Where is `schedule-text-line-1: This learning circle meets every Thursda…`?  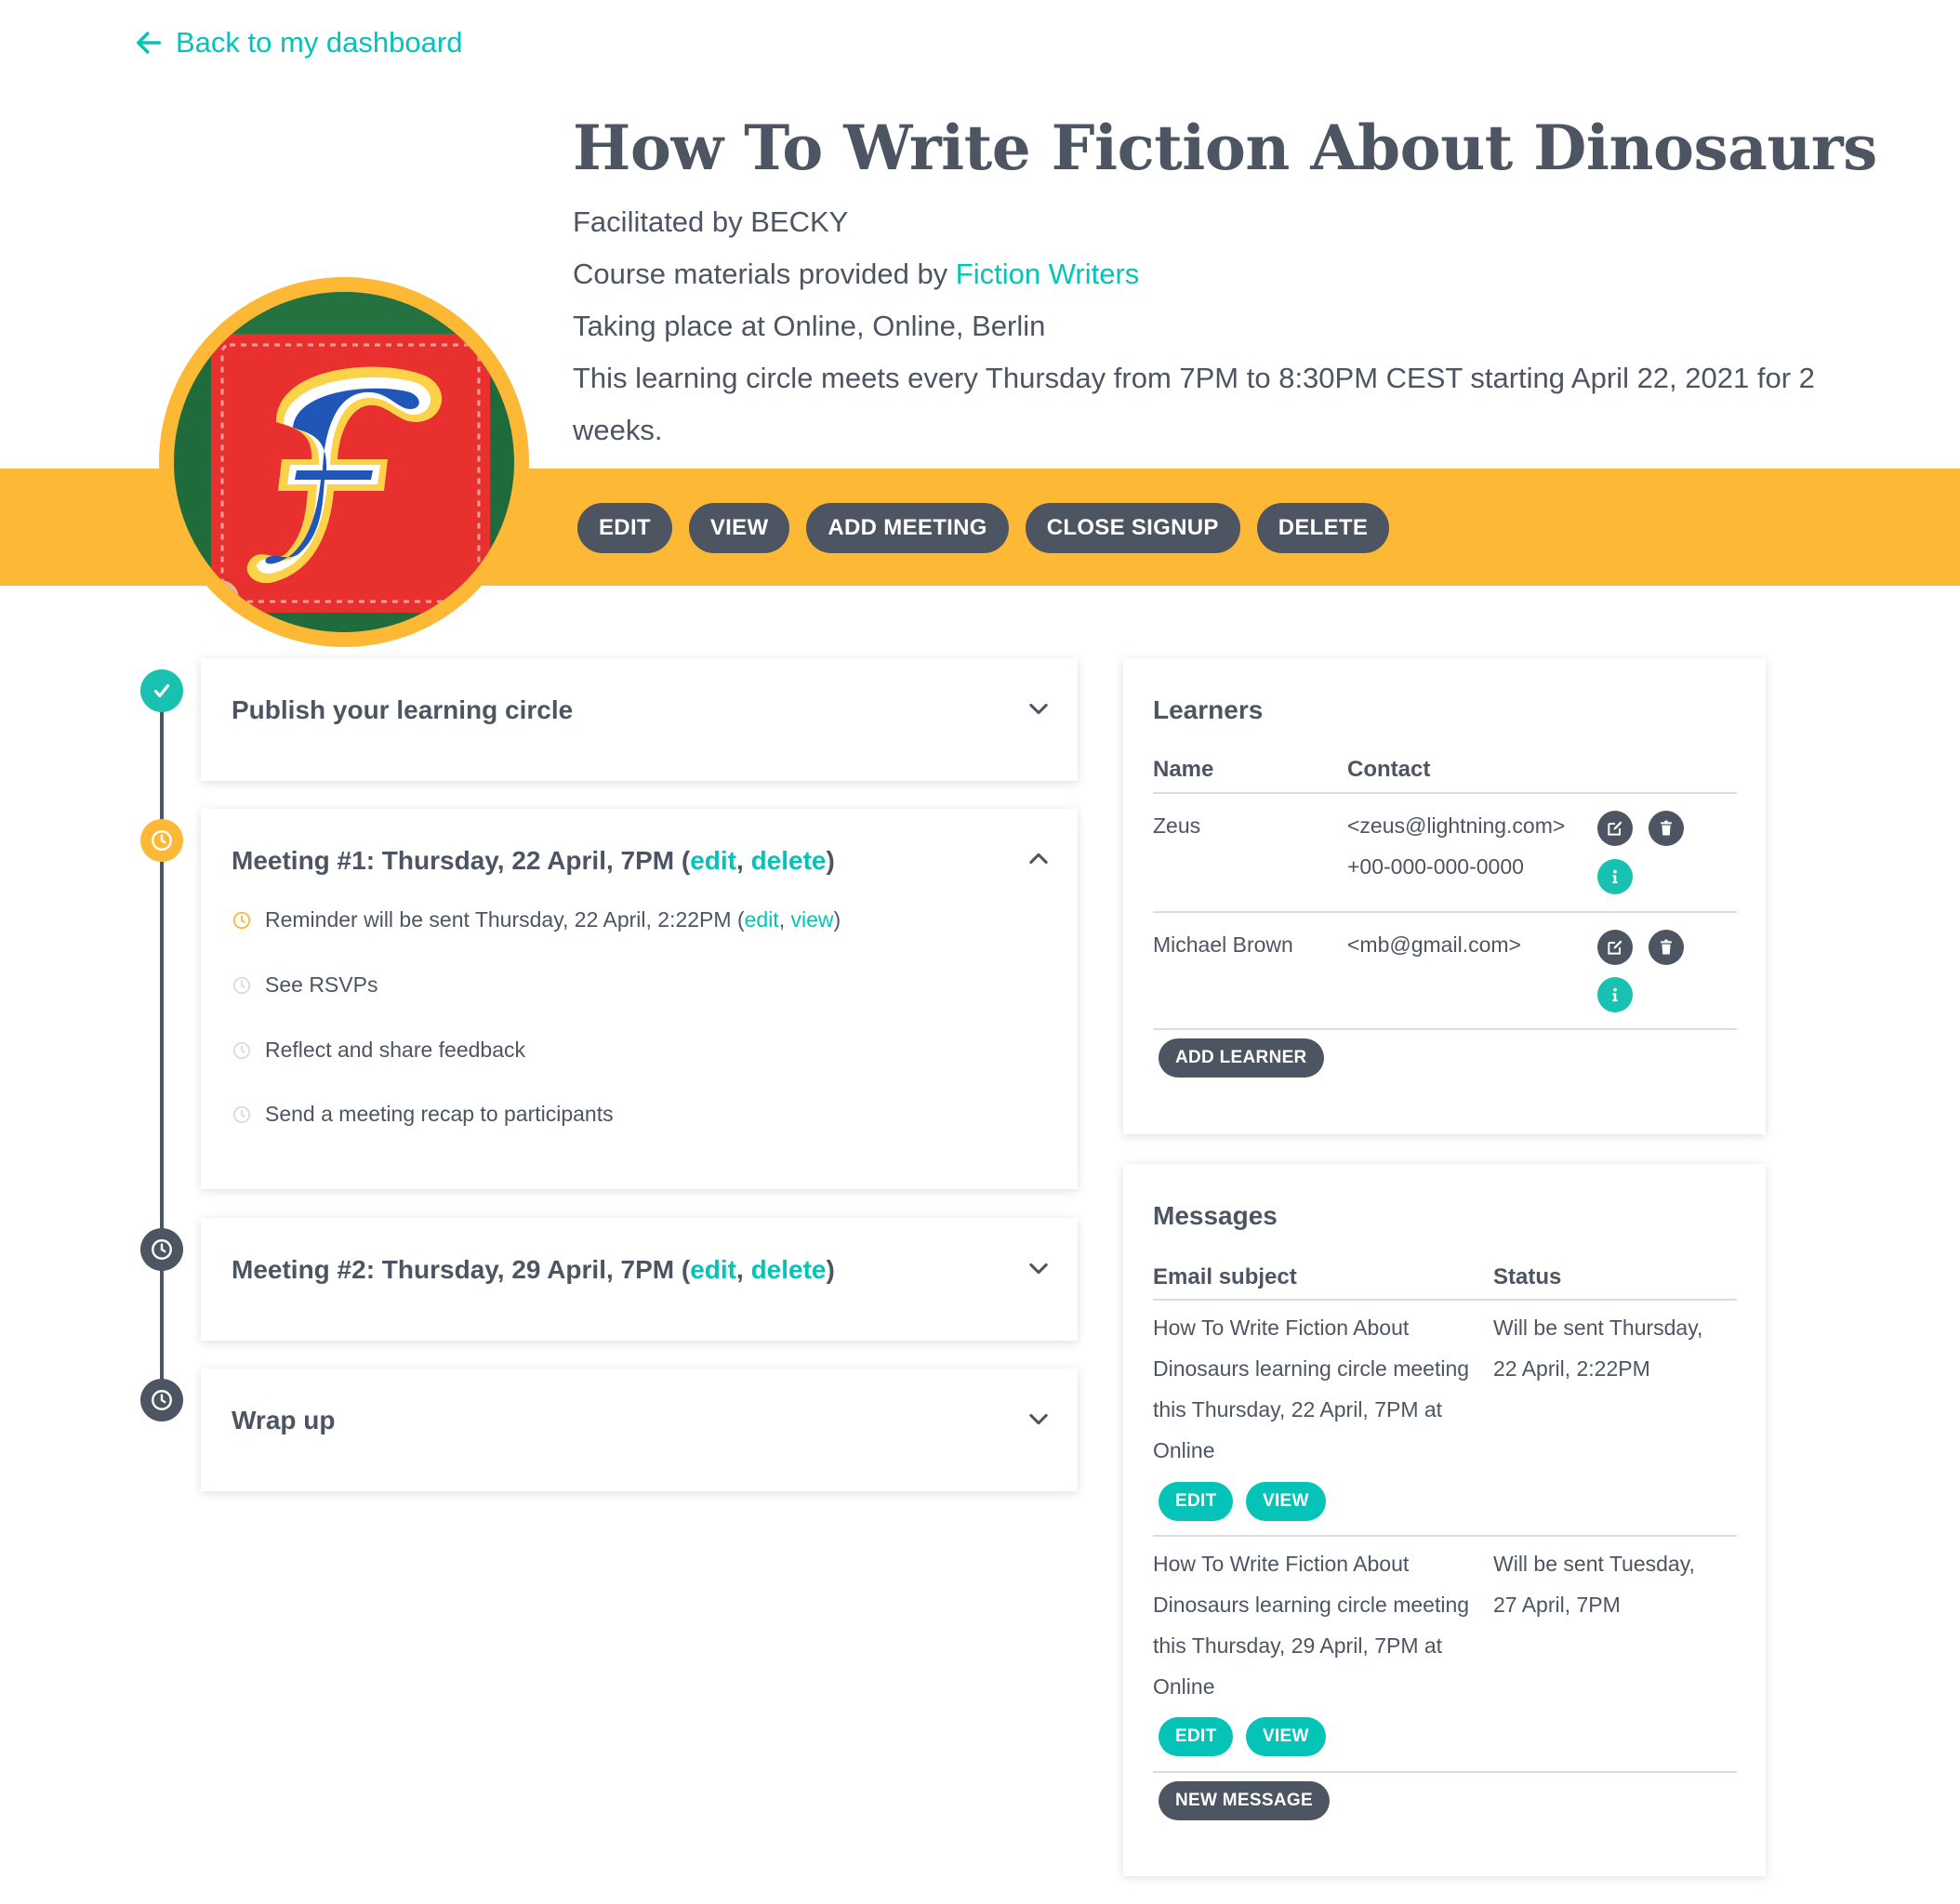 schedule-text-line-1: This learning circle meets every Thursda… is located at coordinates (1194, 378).